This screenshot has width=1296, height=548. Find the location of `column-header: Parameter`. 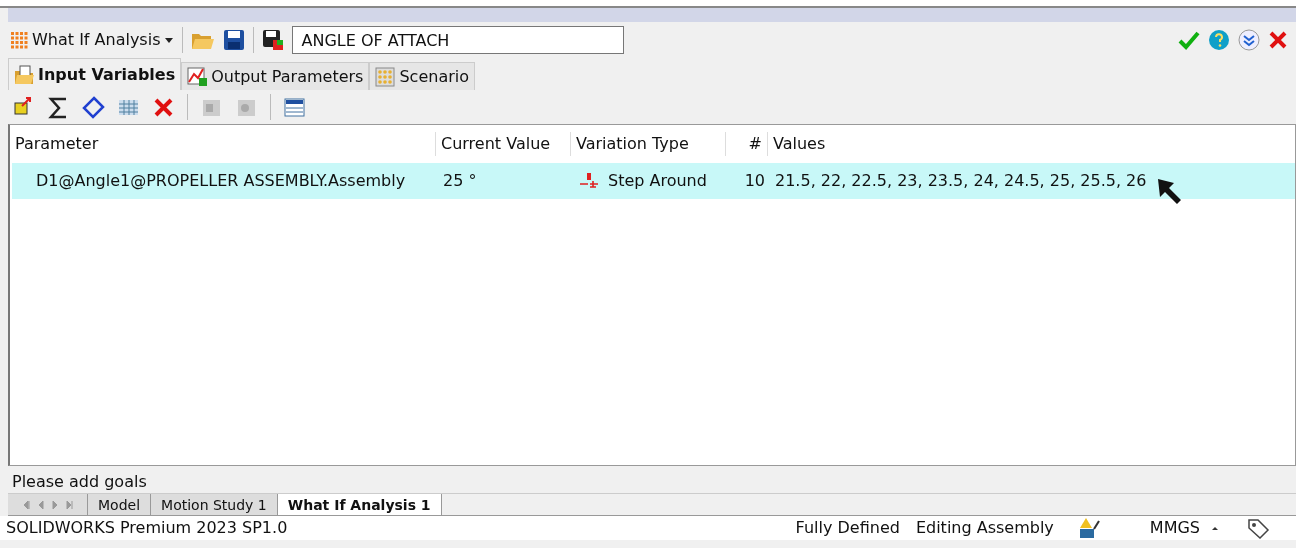

column-header: Parameter is located at coordinates (223, 144).